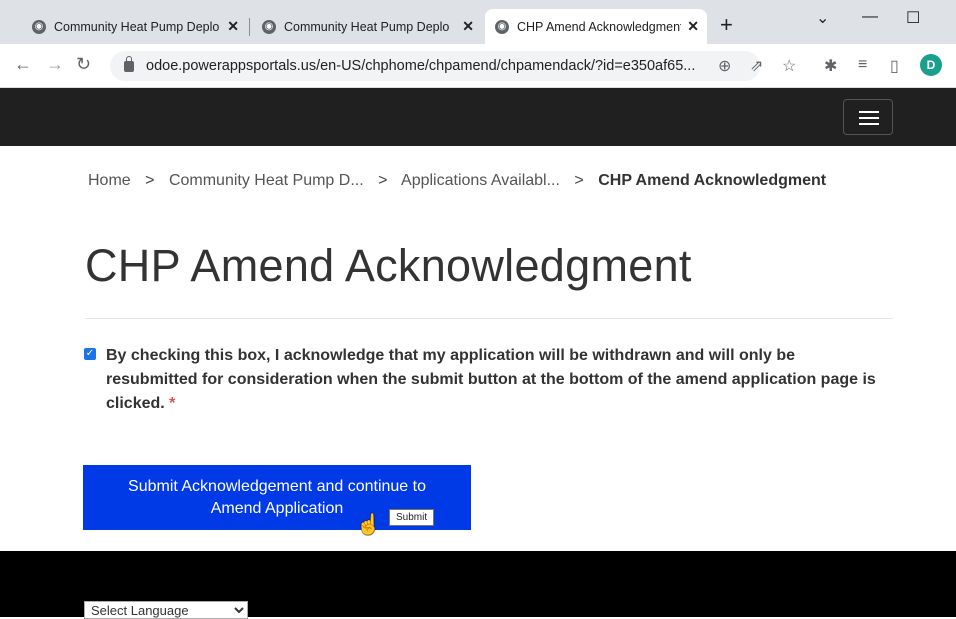  I want to click on submit-label-line2: Amend Application, so click(277, 508).